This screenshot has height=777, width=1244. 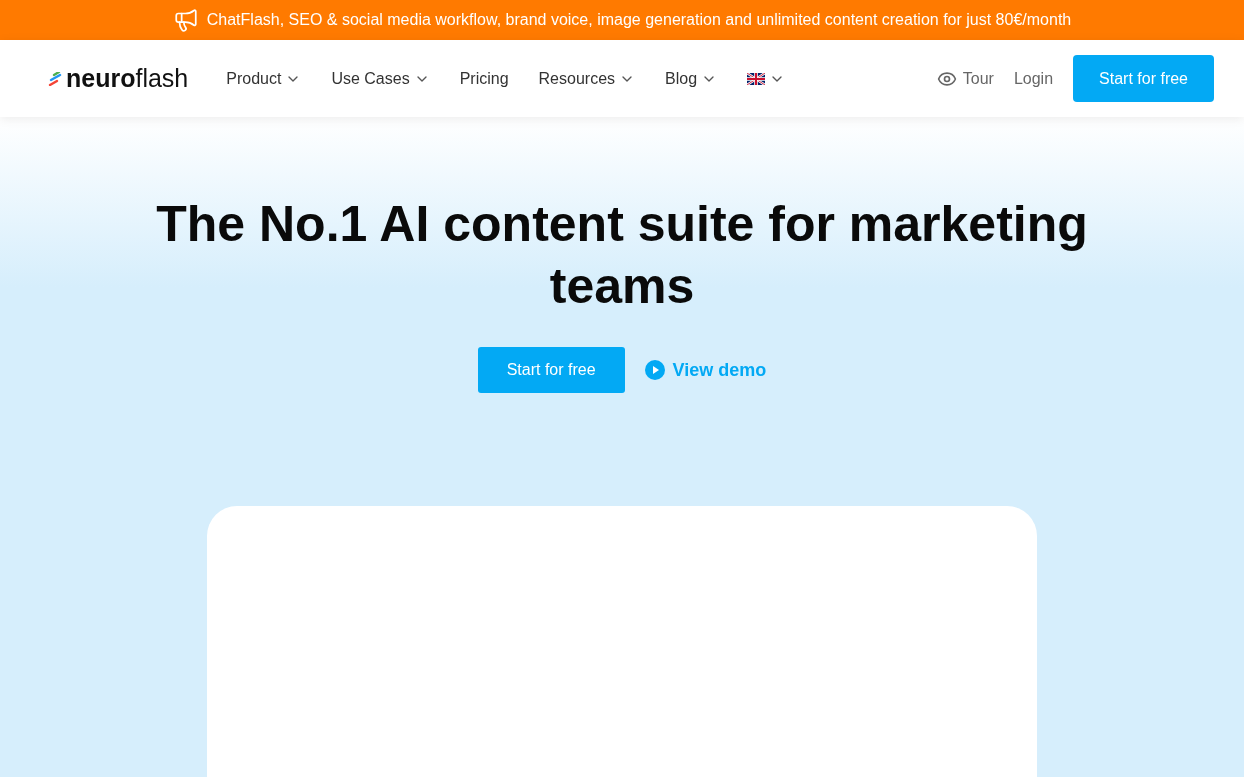 What do you see at coordinates (622, 255) in the screenshot?
I see `hero-title: The No.1 AI content suite for marketing teams` at bounding box center [622, 255].